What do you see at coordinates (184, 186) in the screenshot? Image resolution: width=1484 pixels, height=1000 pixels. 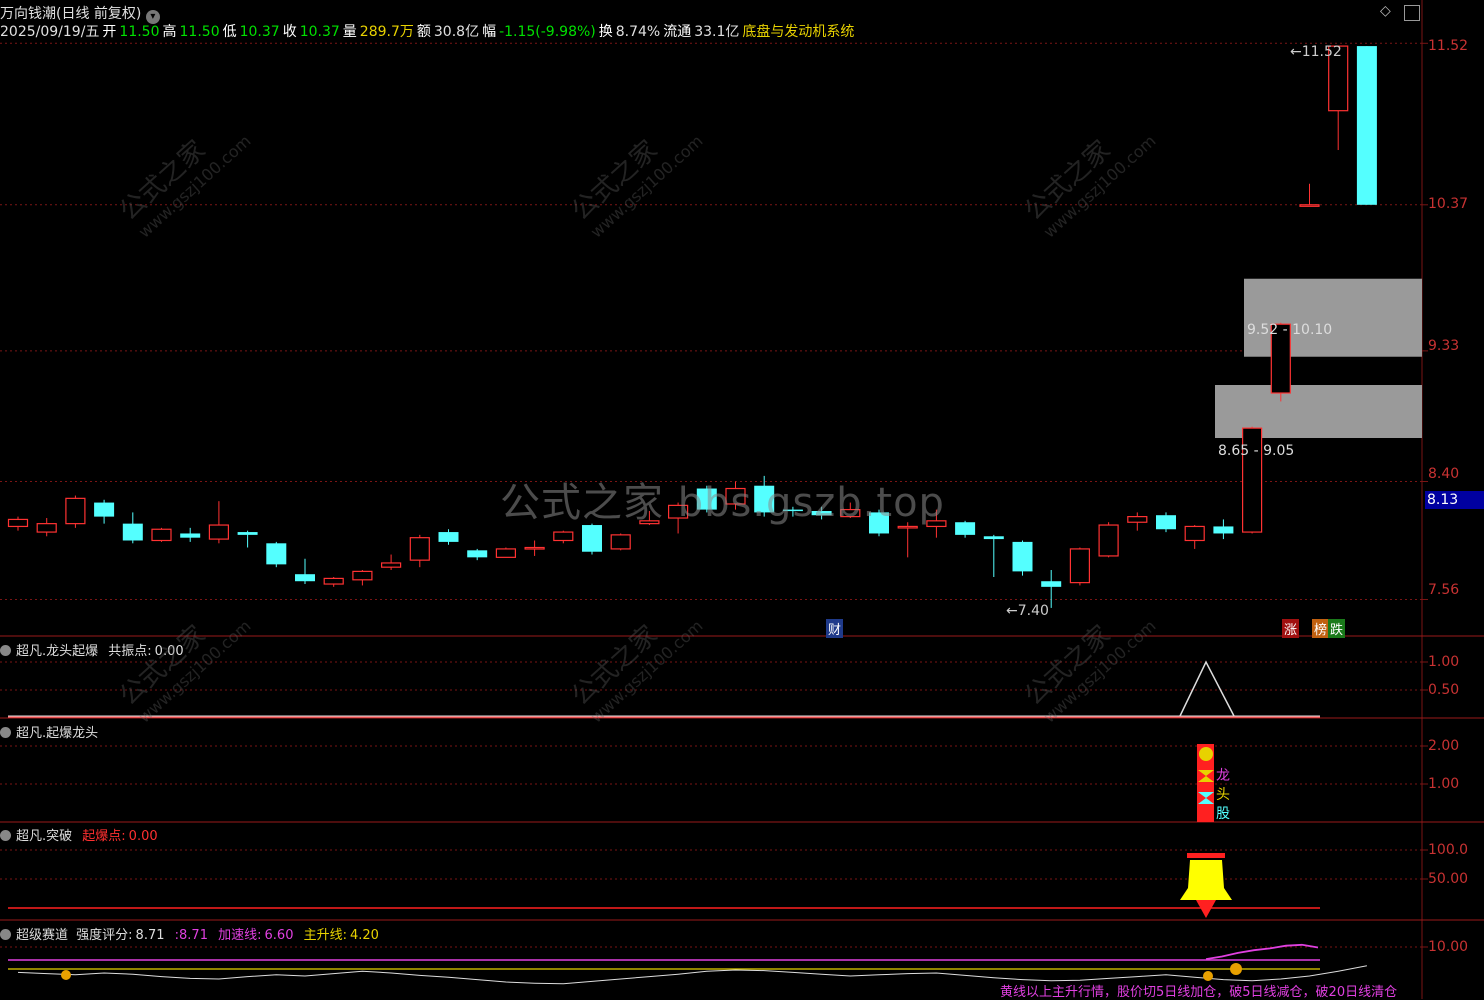 I see `watermark-diag-1: 公式之家 www.gszj100.com` at bounding box center [184, 186].